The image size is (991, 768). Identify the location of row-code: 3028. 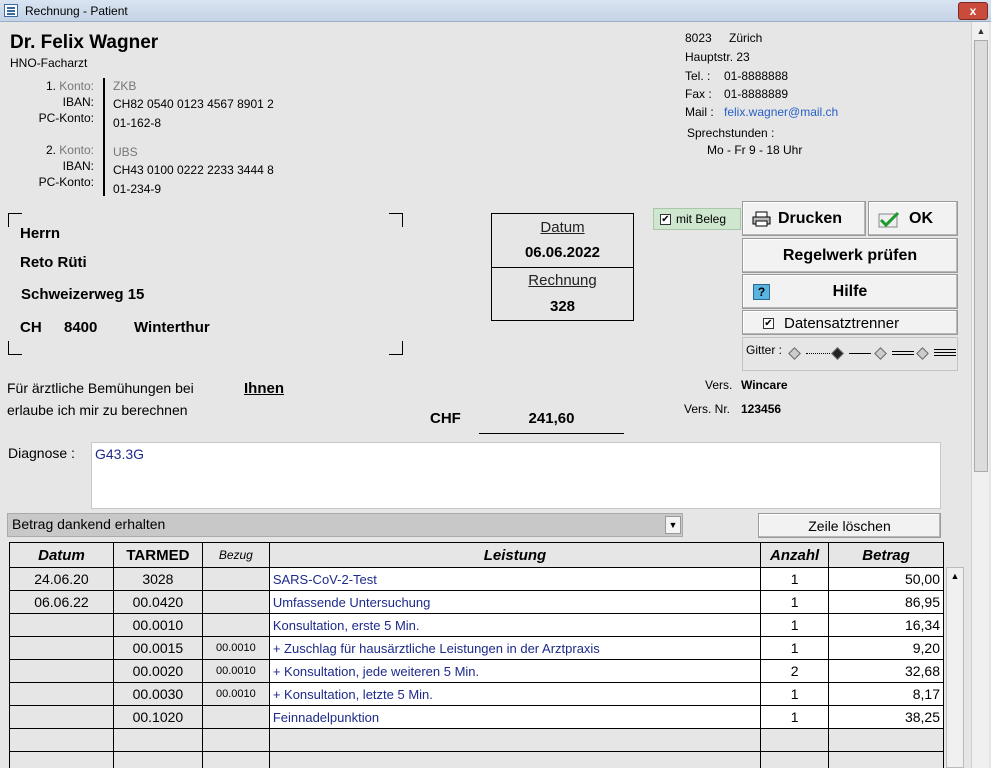
(157, 579).